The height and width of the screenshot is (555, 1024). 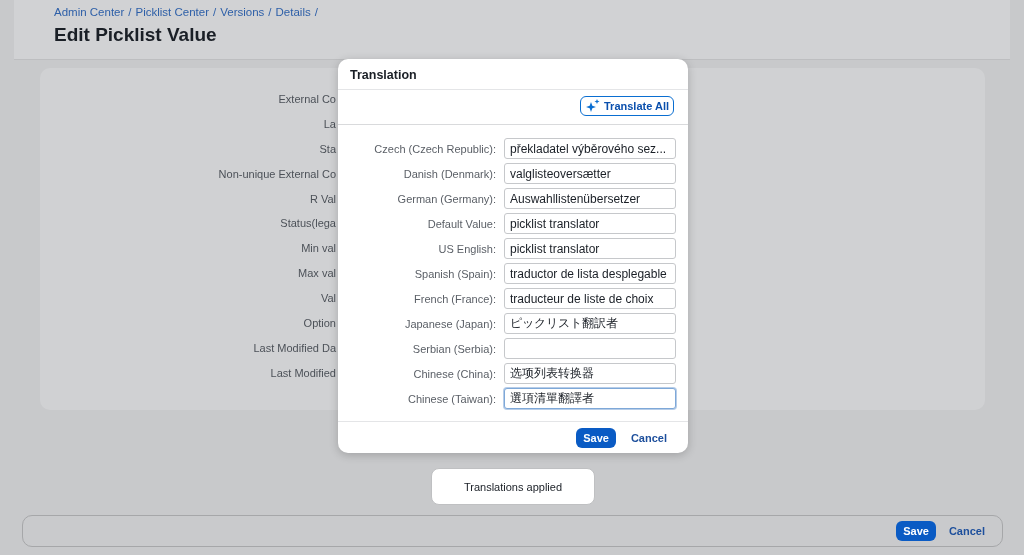 I want to click on field-label: Status(lega, so click(x=308, y=224).